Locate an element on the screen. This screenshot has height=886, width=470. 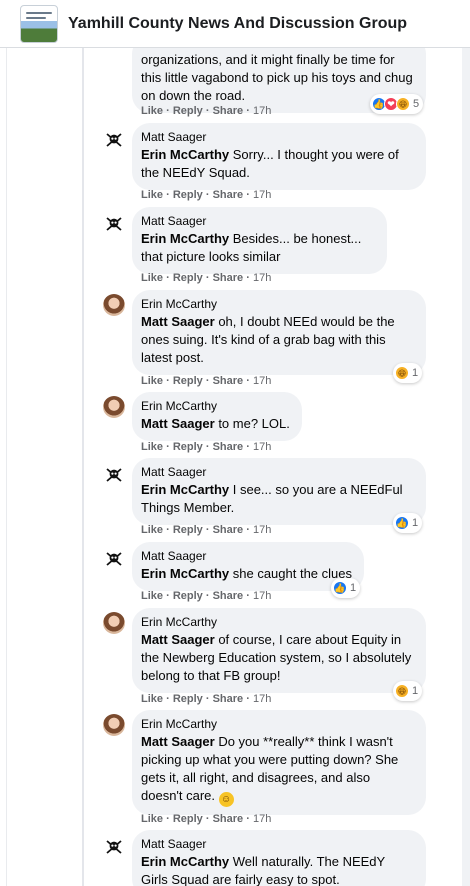
group-title: Yamhill County News And Discussion Group is located at coordinates (237, 24).